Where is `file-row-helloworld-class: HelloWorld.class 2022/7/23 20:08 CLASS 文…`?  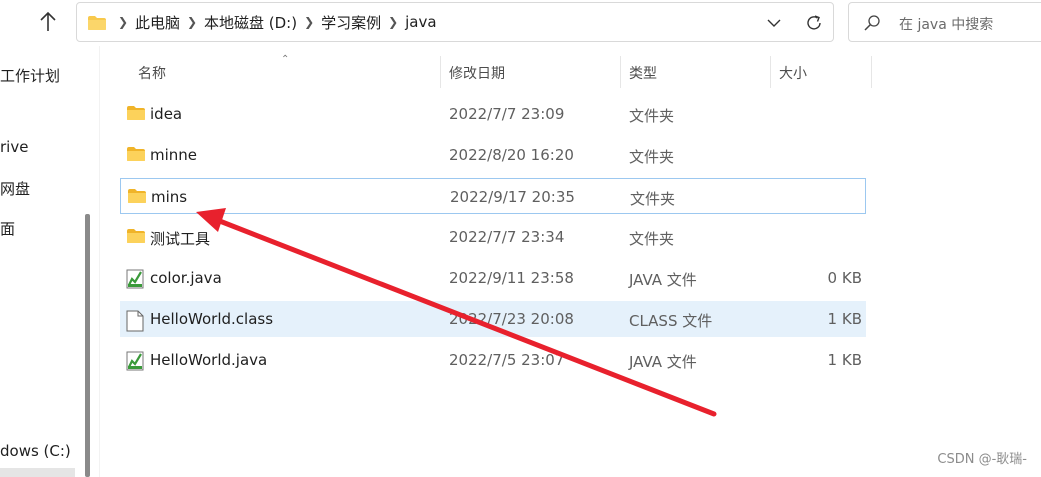 file-row-helloworld-class: HelloWorld.class 2022/7/23 20:08 CLASS 文… is located at coordinates (493, 319).